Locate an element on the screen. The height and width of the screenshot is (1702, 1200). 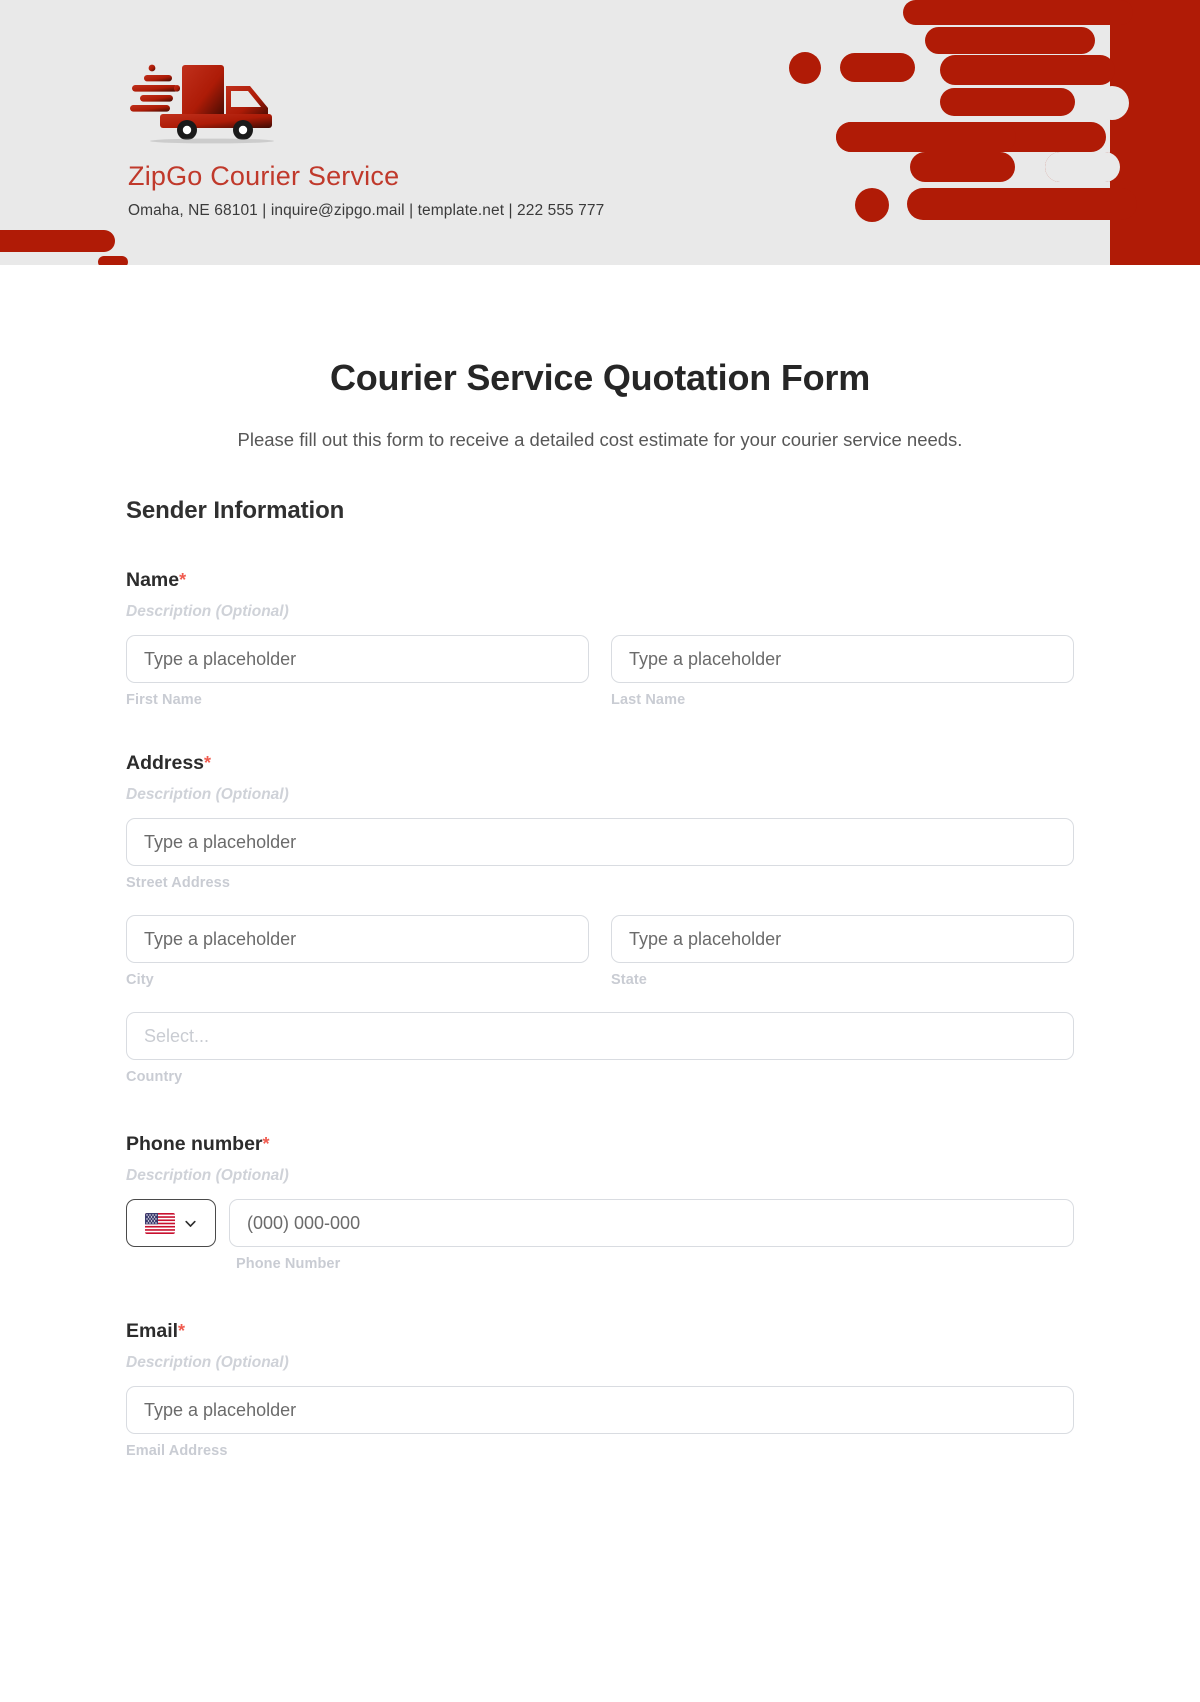
email-group: Email Address is located at coordinates (600, 1422).